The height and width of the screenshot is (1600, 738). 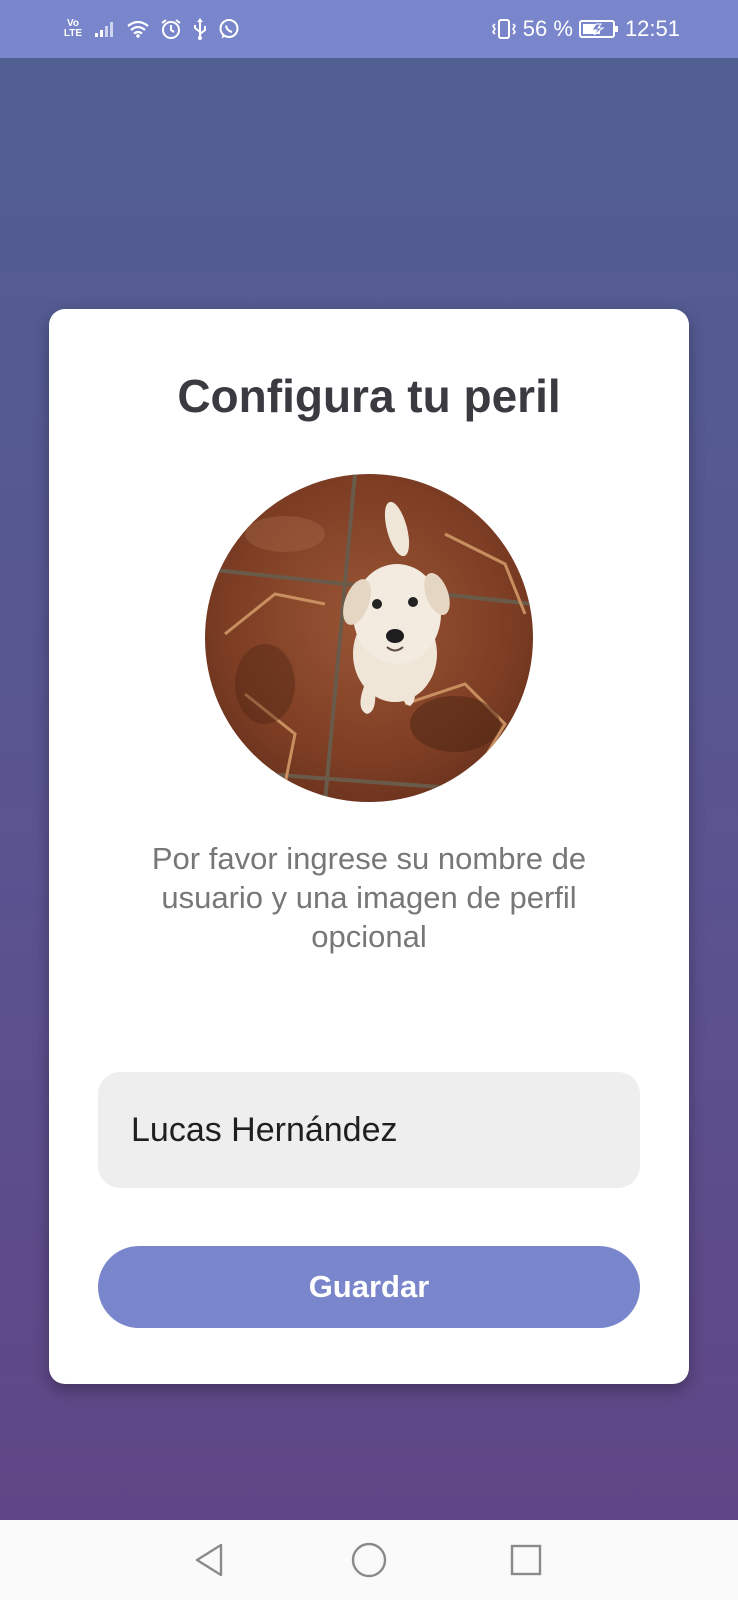 I want to click on alarm-icon, so click(x=171, y=29).